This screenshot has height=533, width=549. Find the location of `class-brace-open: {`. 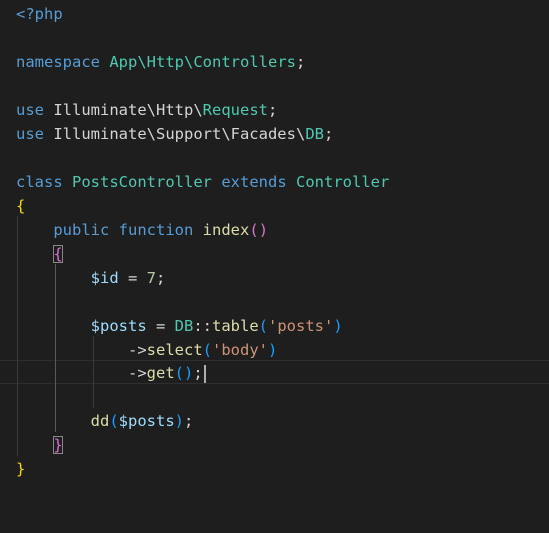

class-brace-open: { is located at coordinates (21, 206).